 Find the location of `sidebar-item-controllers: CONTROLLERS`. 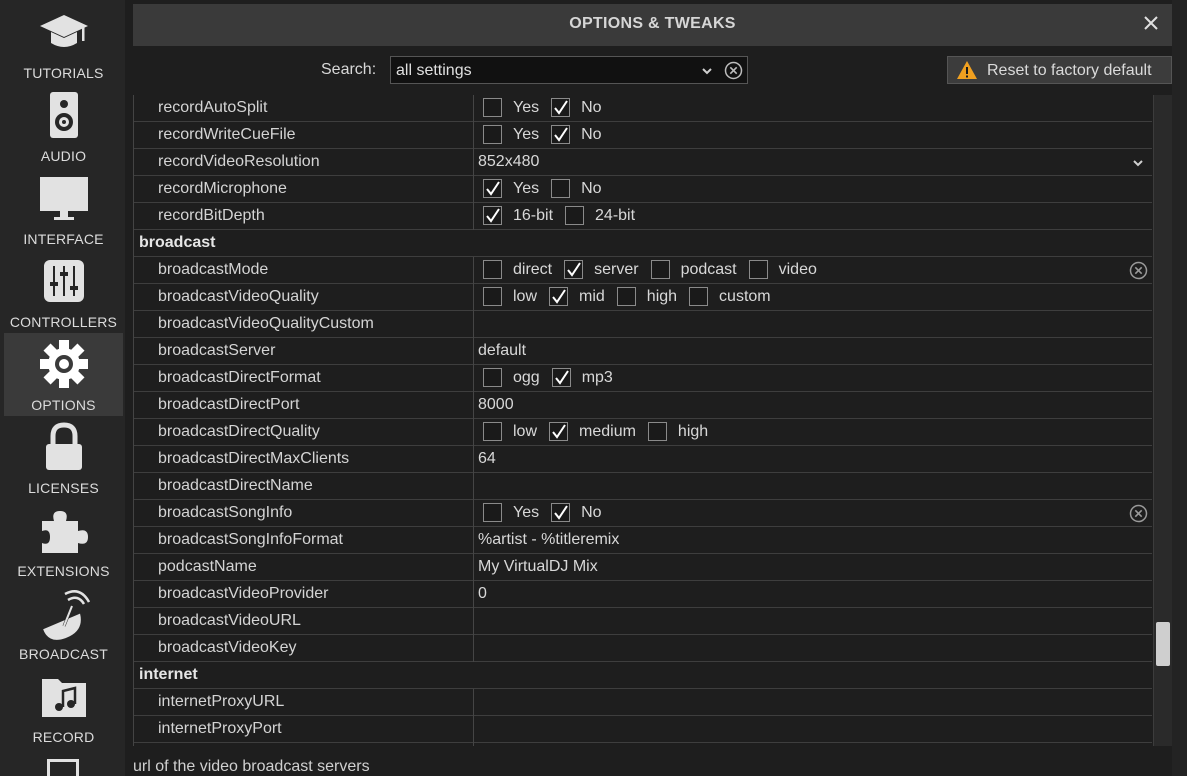

sidebar-item-controllers: CONTROLLERS is located at coordinates (63, 291).